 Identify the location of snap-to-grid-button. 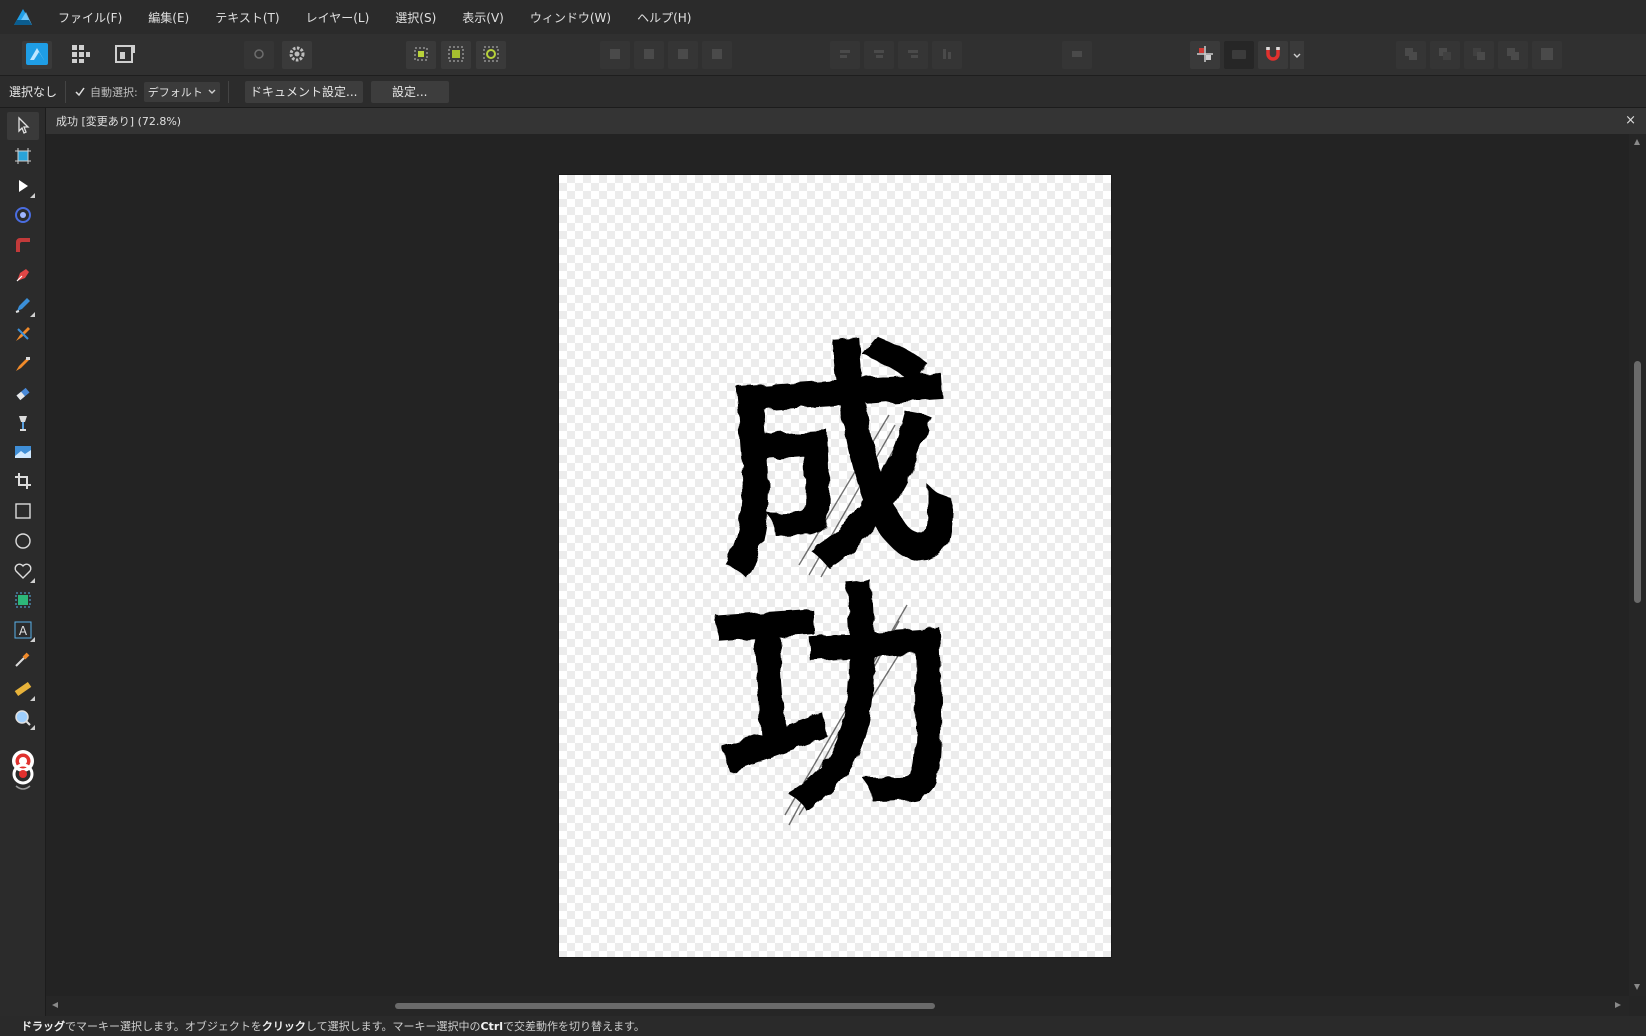
(1205, 55).